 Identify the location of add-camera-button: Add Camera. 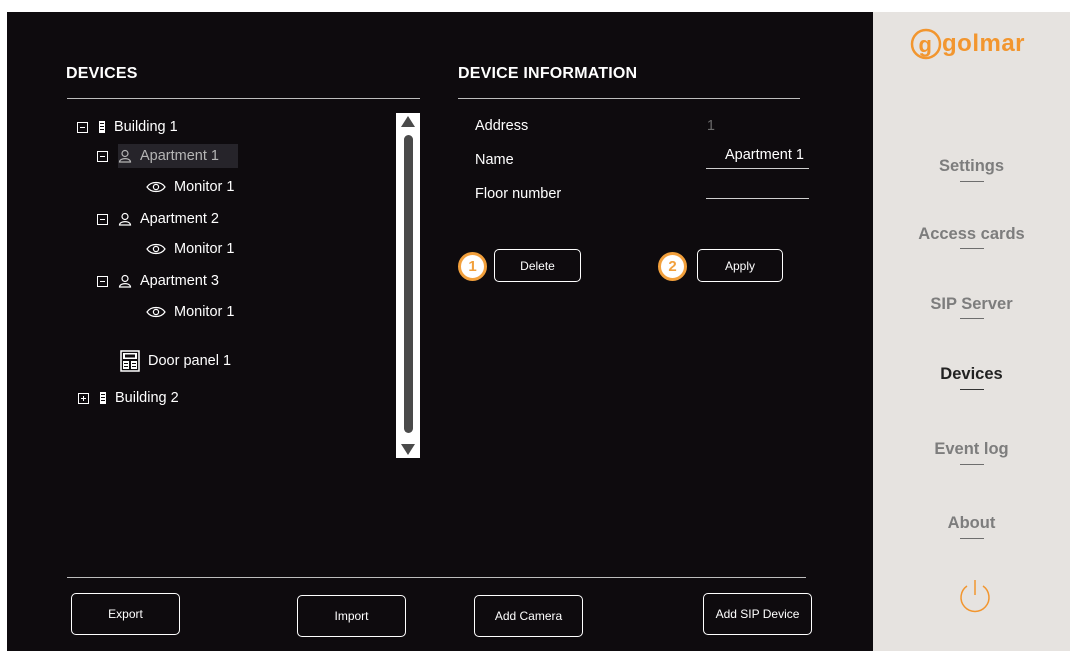
(528, 616).